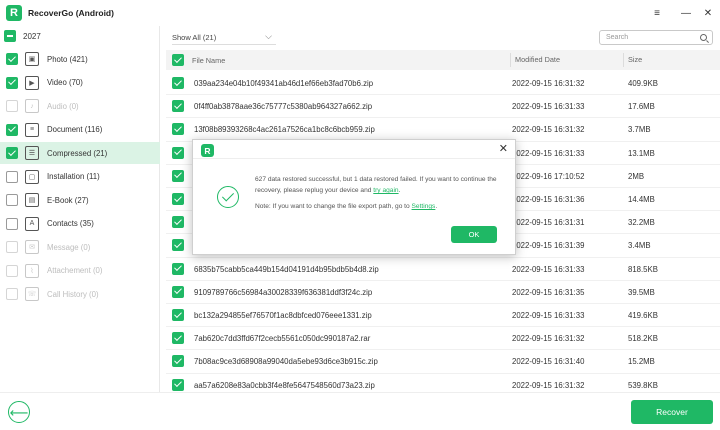 The image size is (720, 430). What do you see at coordinates (639, 130) in the screenshot?
I see `file-size-cell: 3.7MB` at bounding box center [639, 130].